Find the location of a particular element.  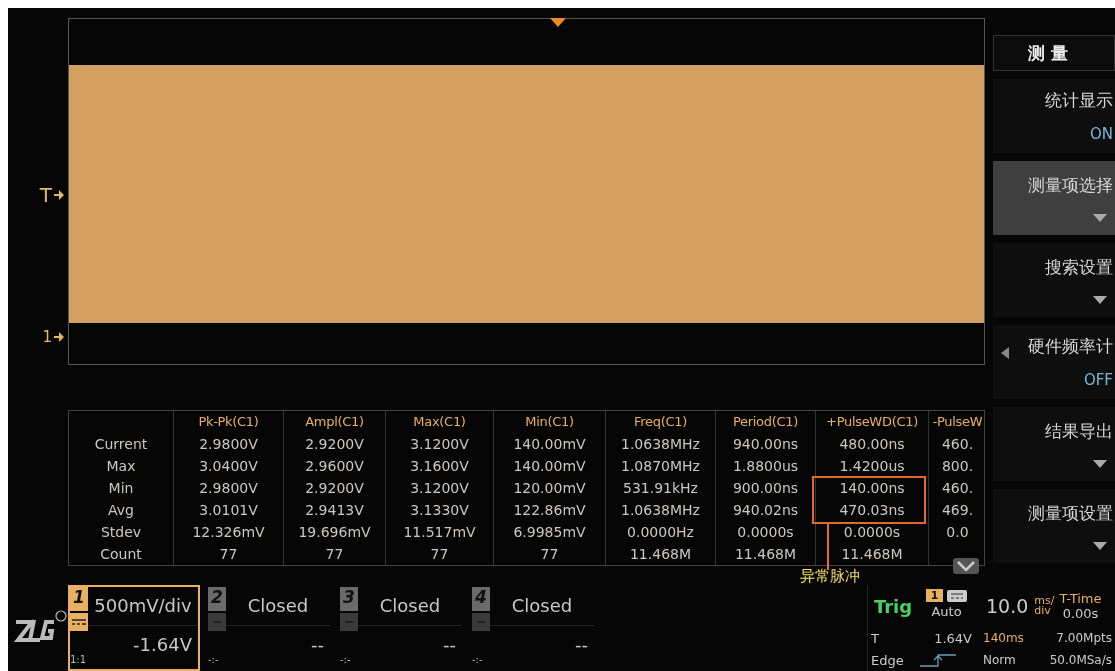

trigger-level-label: T is located at coordinates (875, 638).